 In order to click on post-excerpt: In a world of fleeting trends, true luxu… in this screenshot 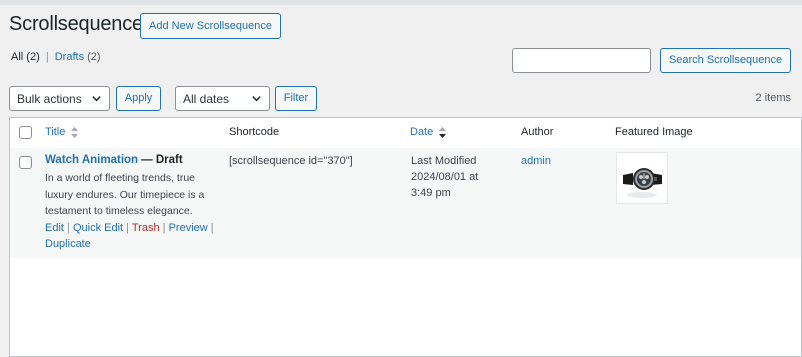, I will do `click(125, 194)`.